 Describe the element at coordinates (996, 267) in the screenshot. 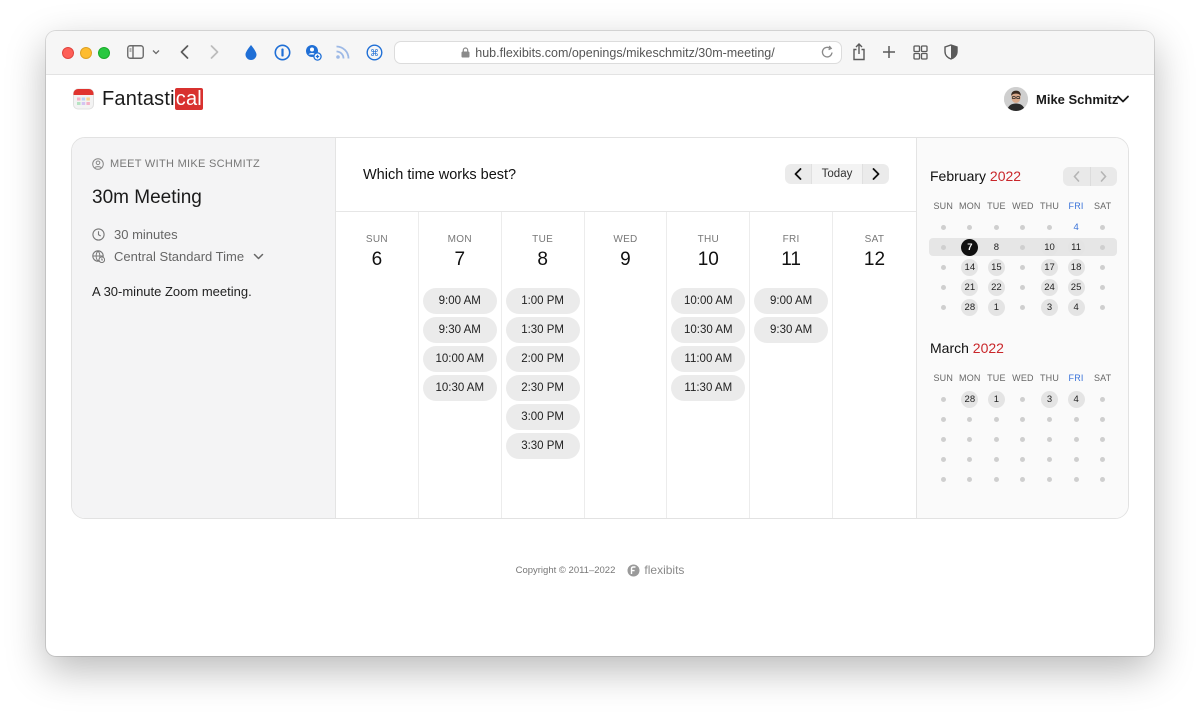

I see `available-day: 15` at that location.